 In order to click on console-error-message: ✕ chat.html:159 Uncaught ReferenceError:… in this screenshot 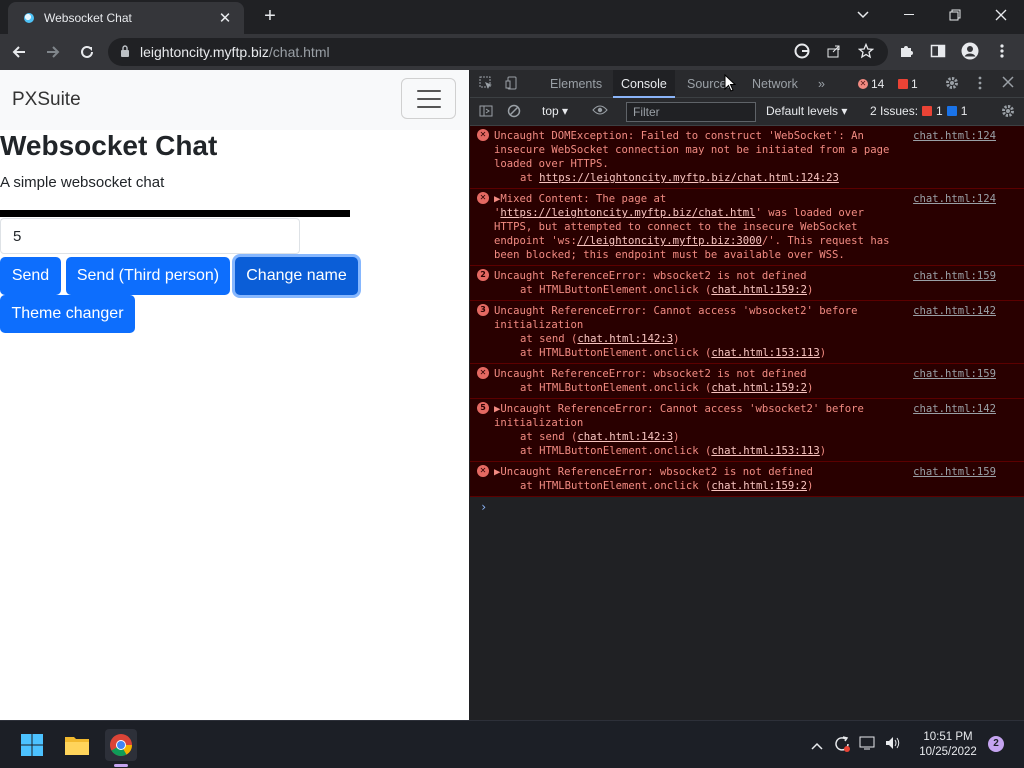, I will do `click(747, 381)`.